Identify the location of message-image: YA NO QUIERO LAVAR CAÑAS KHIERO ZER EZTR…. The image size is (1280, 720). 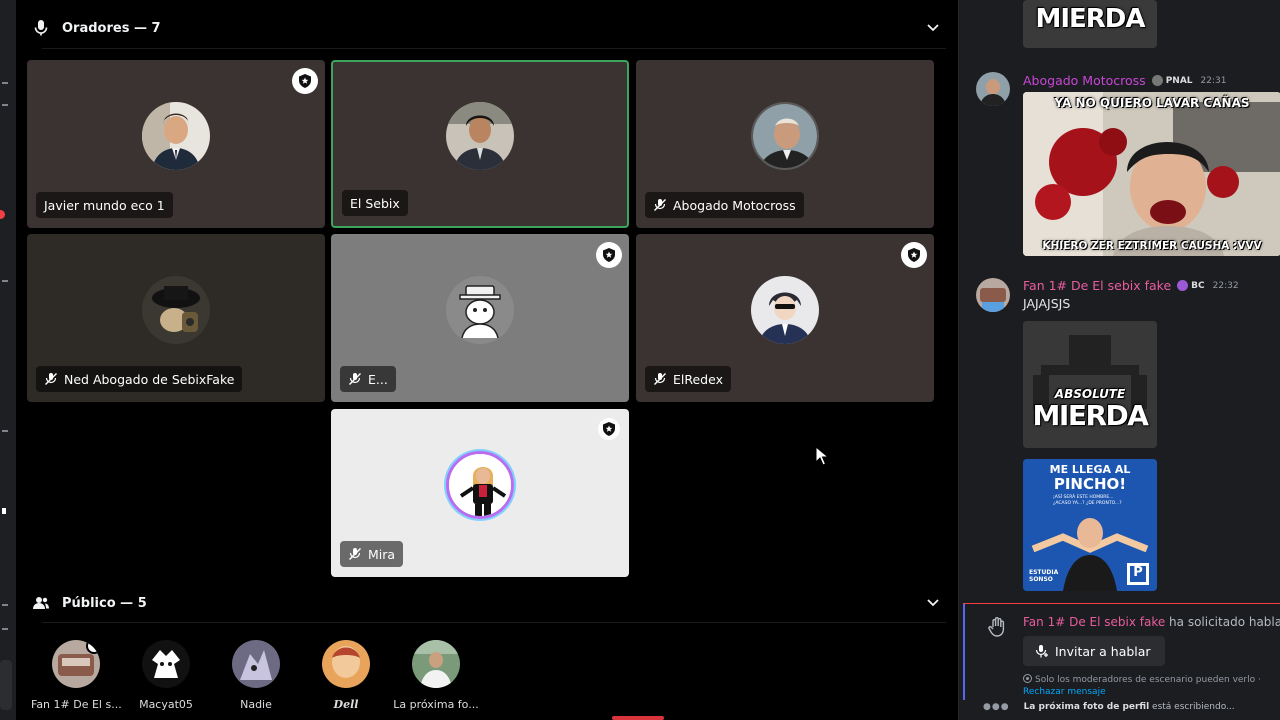
(1151, 174).